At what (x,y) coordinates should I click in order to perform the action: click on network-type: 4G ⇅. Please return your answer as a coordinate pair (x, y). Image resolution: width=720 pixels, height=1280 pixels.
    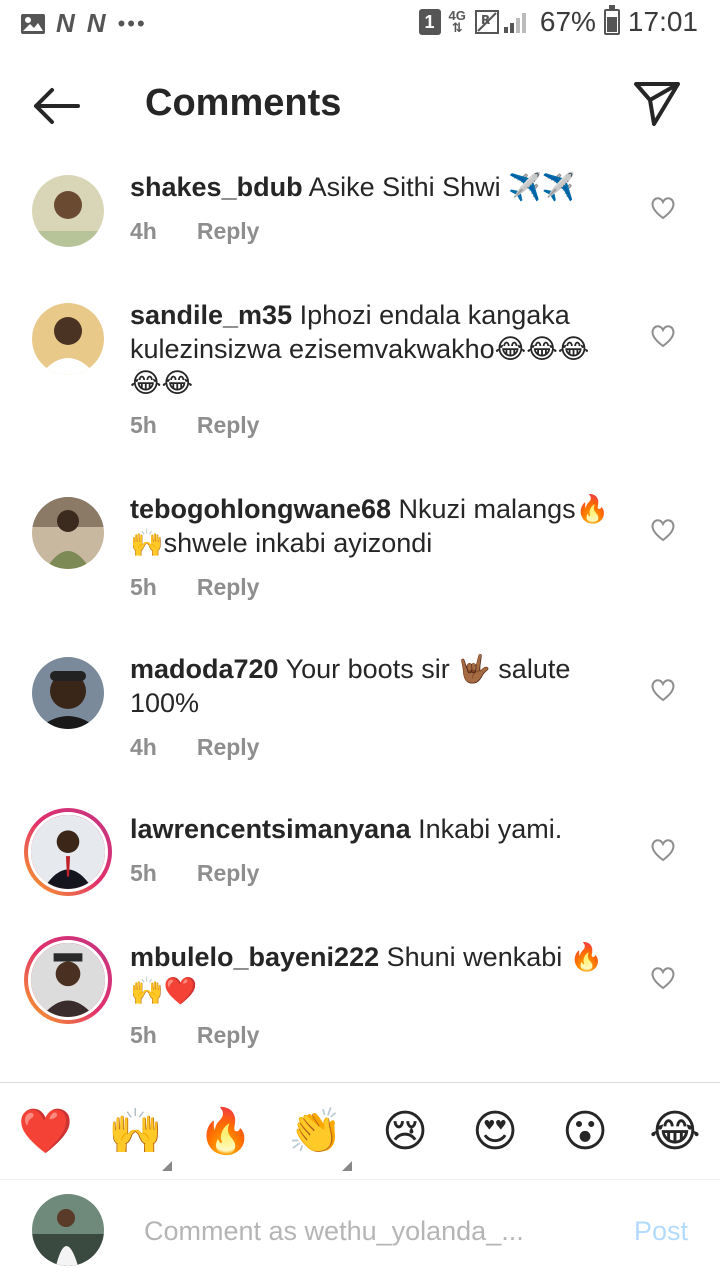
    Looking at the image, I should click on (457, 21).